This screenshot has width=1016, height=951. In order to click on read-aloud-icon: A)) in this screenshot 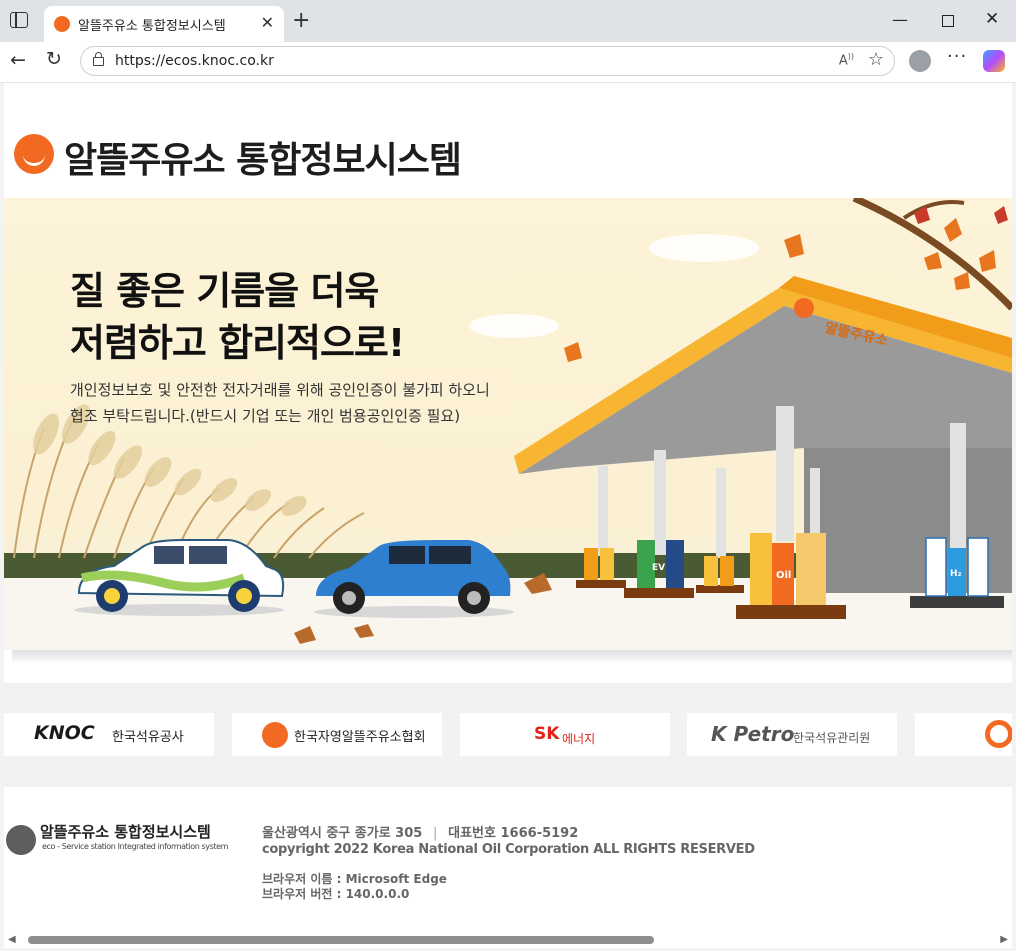, I will do `click(846, 60)`.